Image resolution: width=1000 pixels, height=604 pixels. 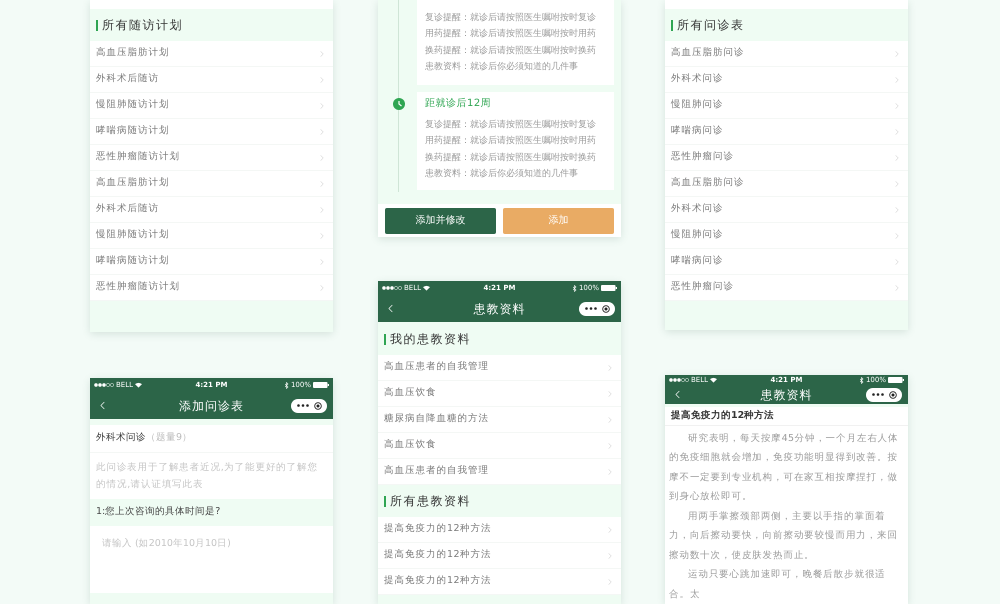 What do you see at coordinates (458, 104) in the screenshot?
I see `timeline-title: 距就诊后12周` at bounding box center [458, 104].